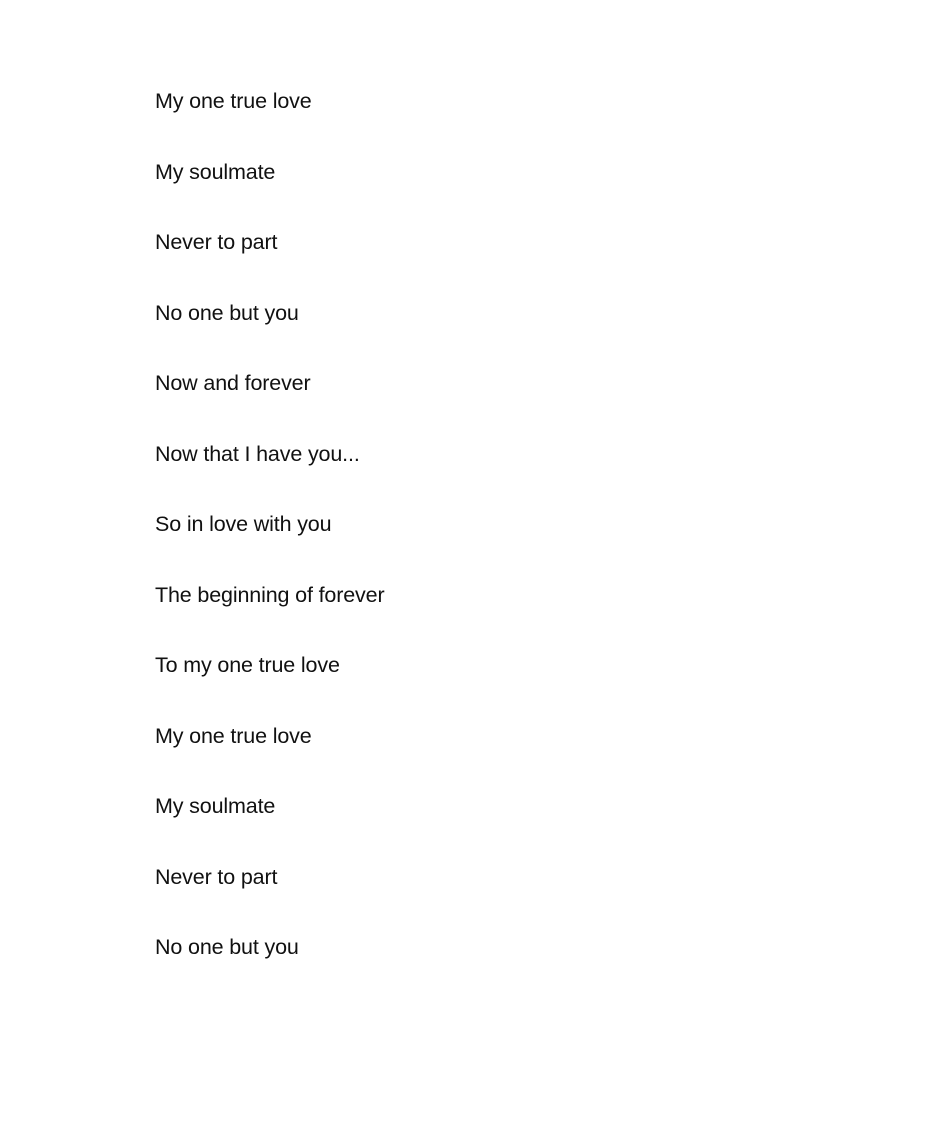  What do you see at coordinates (247, 665) in the screenshot?
I see `poem-line: To my one true love` at bounding box center [247, 665].